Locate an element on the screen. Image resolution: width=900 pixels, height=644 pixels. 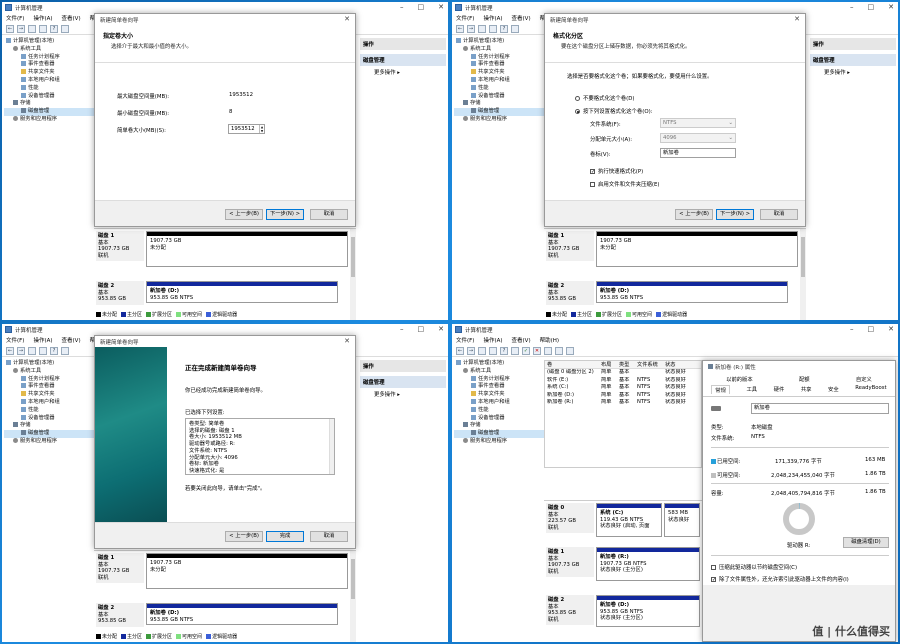
tab-previous-versions: 以前的版本 is located at coordinates (739, 379).